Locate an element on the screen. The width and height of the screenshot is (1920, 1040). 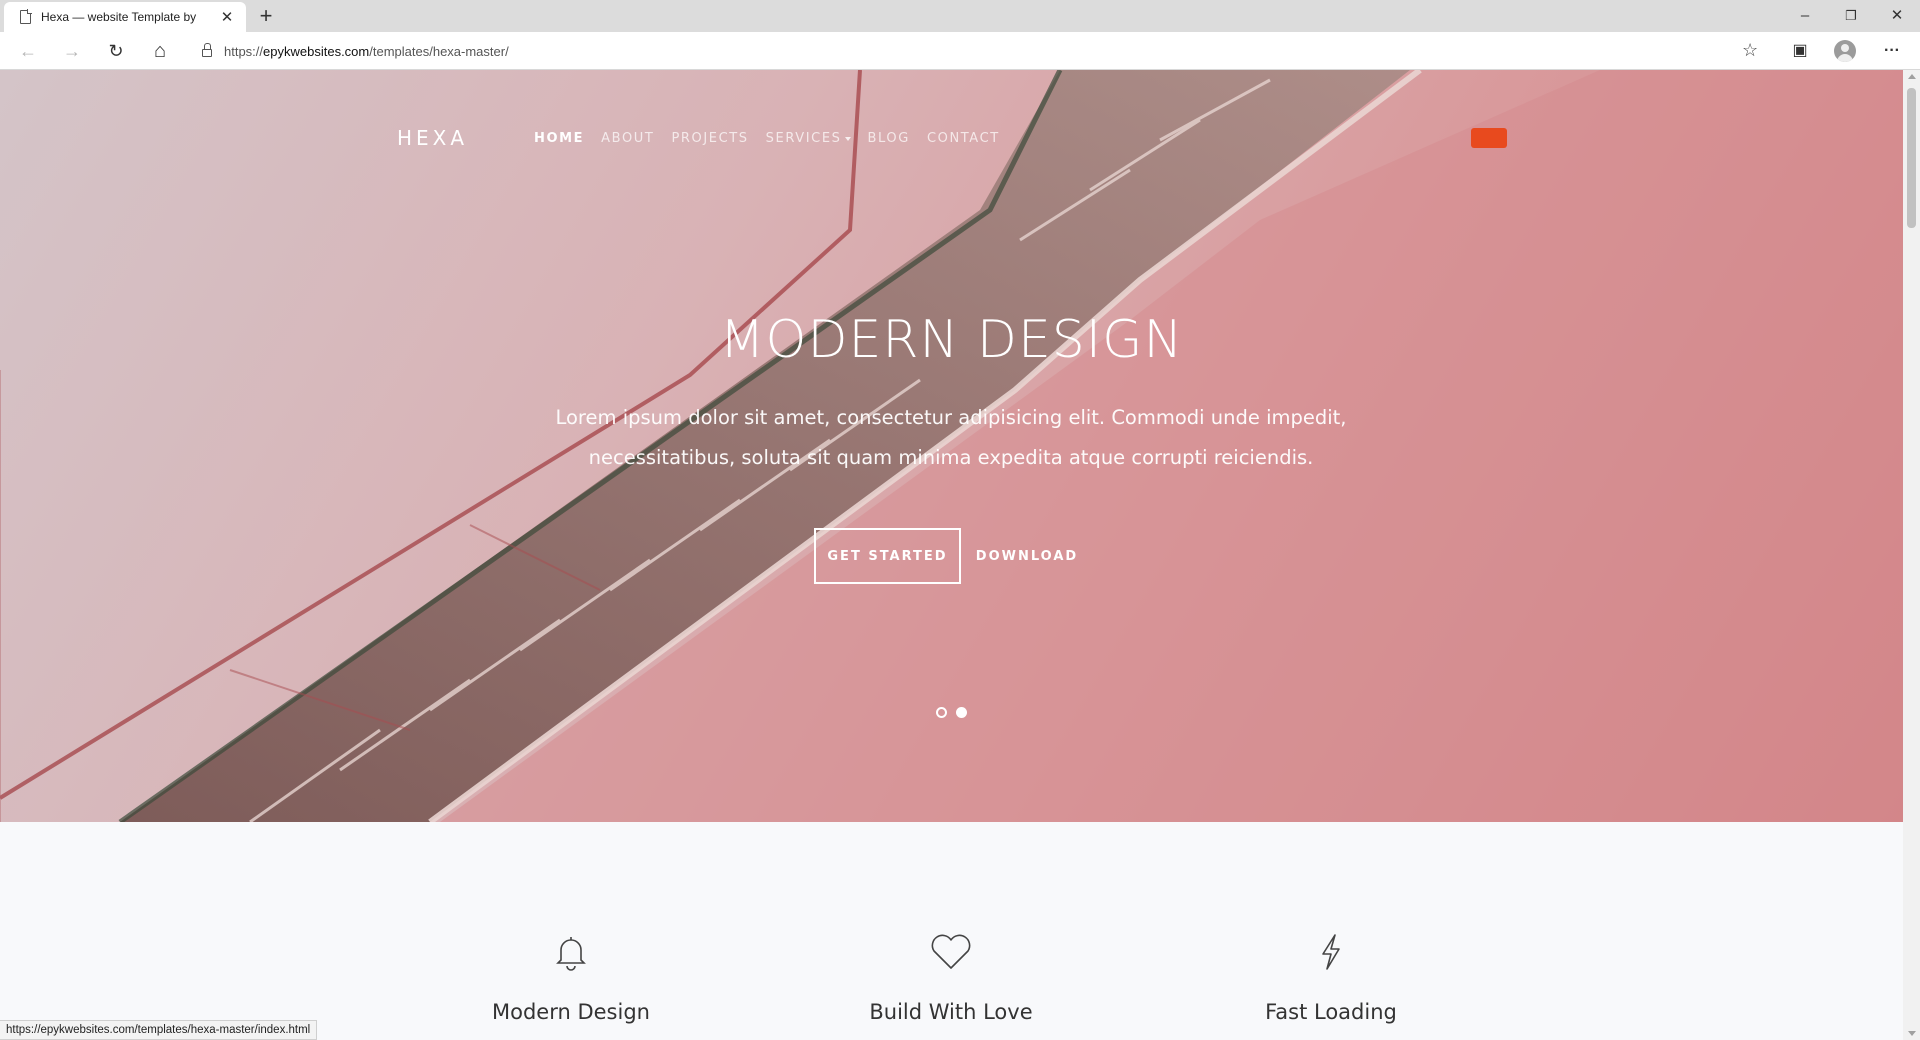
profile-avatar is located at coordinates (1845, 51).